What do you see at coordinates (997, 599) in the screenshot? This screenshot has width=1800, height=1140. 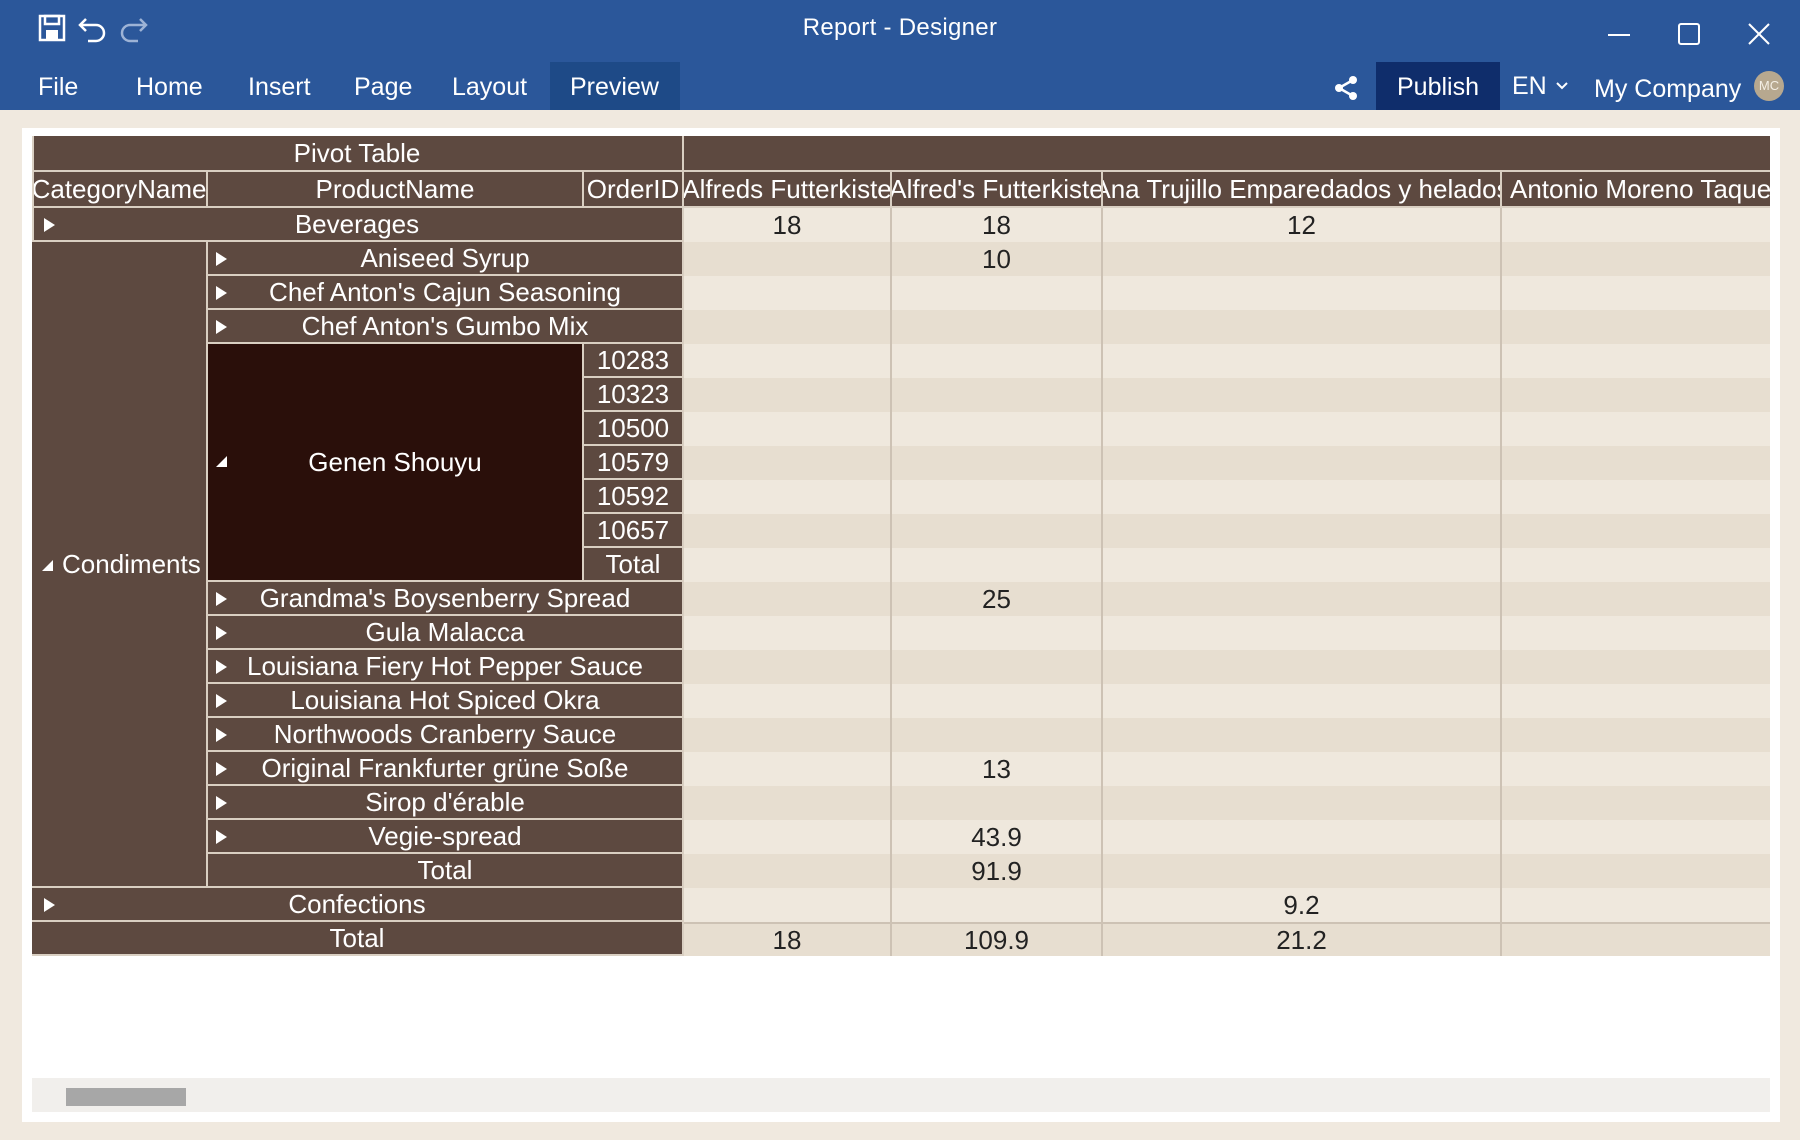 I see `value-cell: 25` at bounding box center [997, 599].